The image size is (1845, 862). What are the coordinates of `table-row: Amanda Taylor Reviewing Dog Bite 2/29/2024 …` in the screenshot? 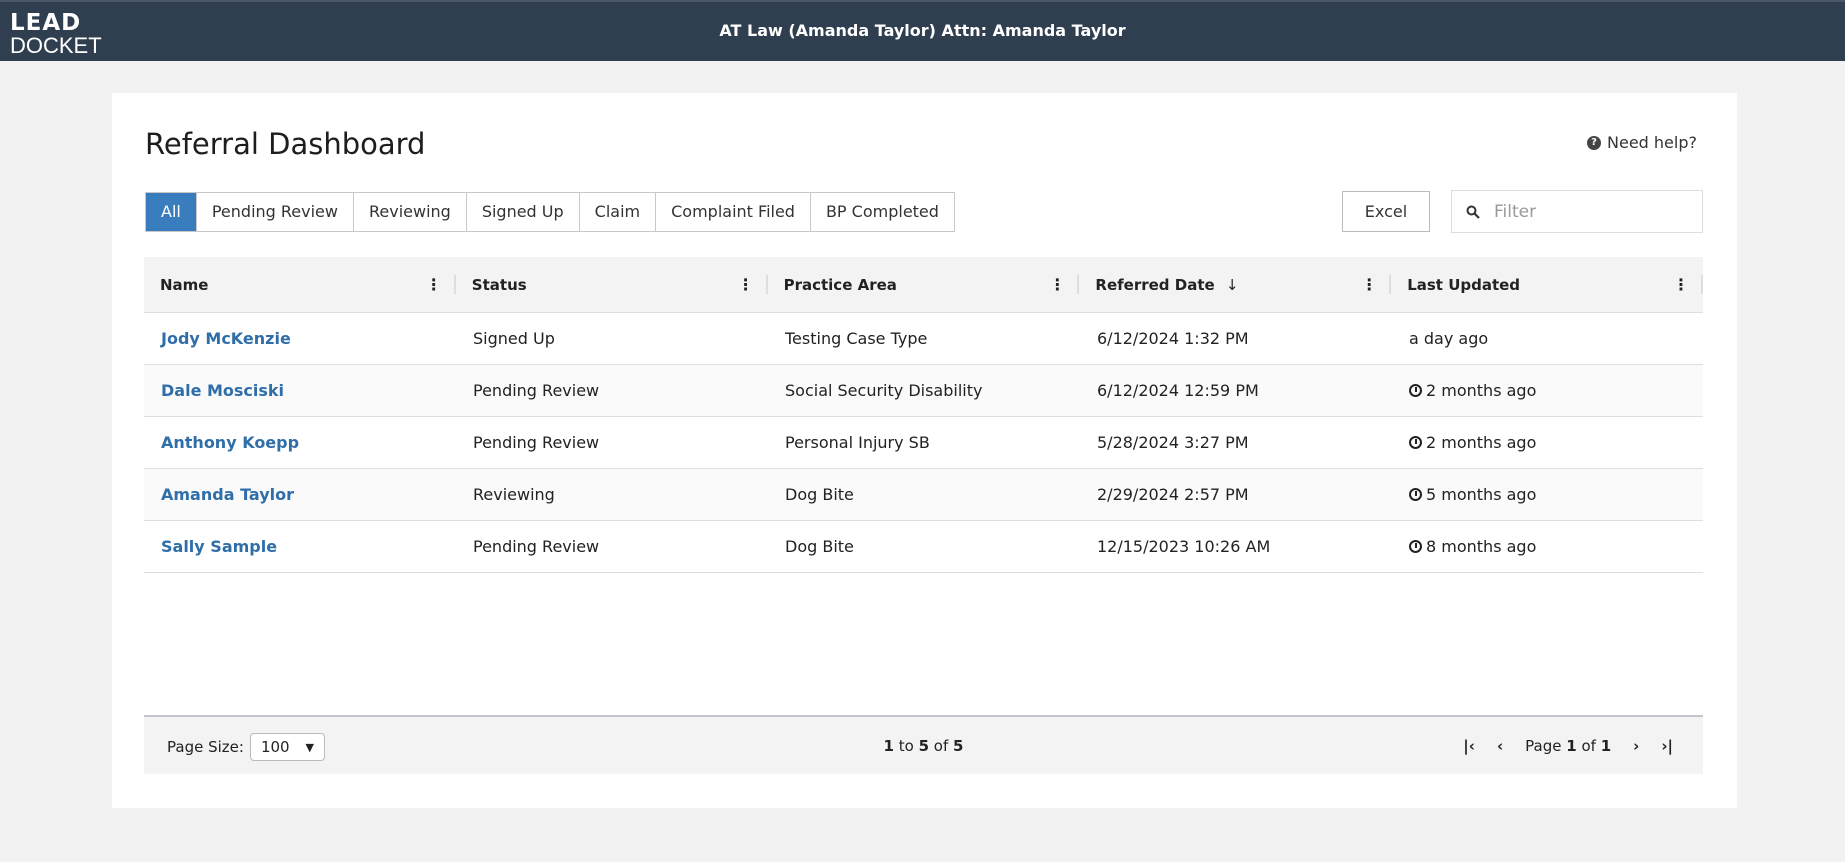 It's located at (923, 495).